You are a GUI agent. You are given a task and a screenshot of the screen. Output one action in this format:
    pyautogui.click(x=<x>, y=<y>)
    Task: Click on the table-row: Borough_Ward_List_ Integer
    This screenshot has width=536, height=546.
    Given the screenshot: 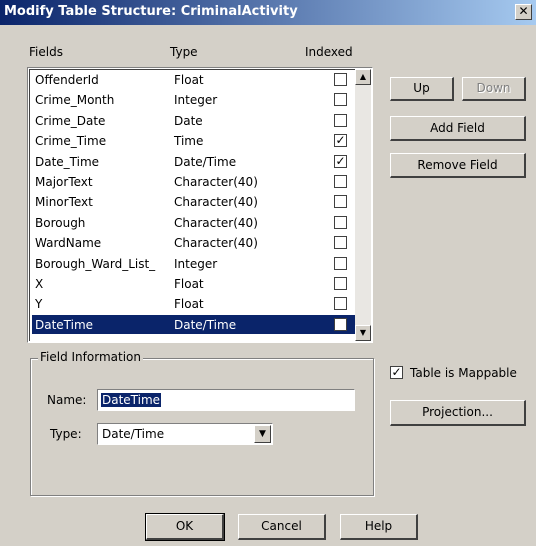 What is the action you would take?
    pyautogui.click(x=194, y=263)
    